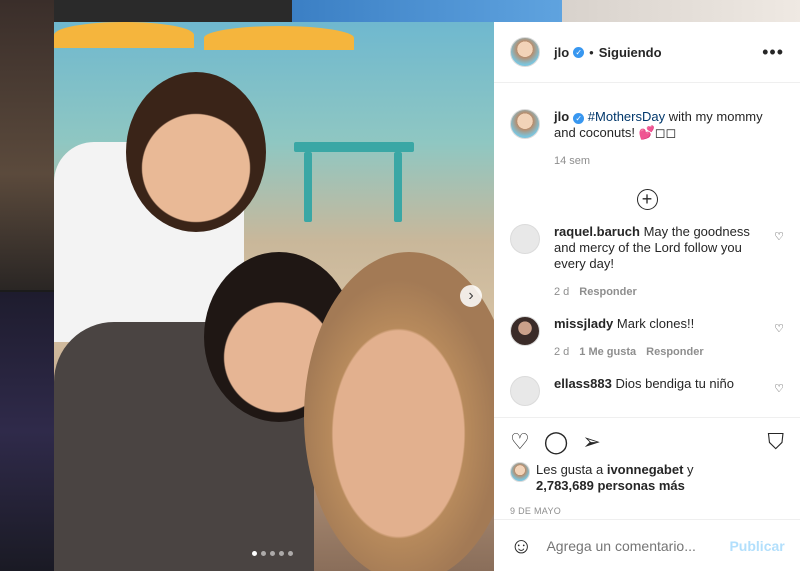  Describe the element at coordinates (591, 442) in the screenshot. I see `share-send-icon: ➢` at that location.